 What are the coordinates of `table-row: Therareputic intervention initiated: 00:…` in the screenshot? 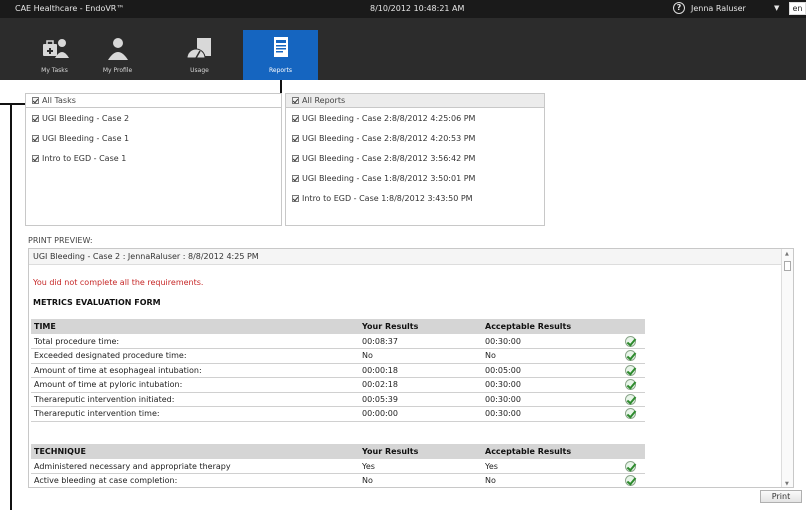 It's located at (338, 399).